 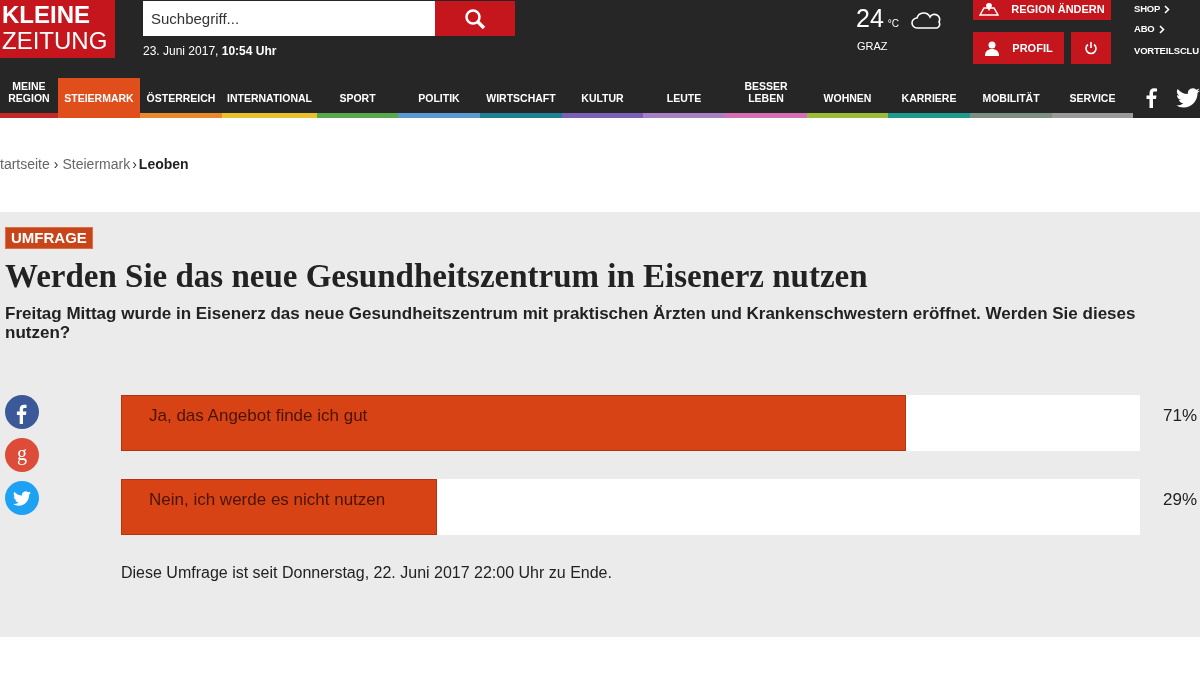 What do you see at coordinates (1018, 48) in the screenshot?
I see `profile-button: PROFIL` at bounding box center [1018, 48].